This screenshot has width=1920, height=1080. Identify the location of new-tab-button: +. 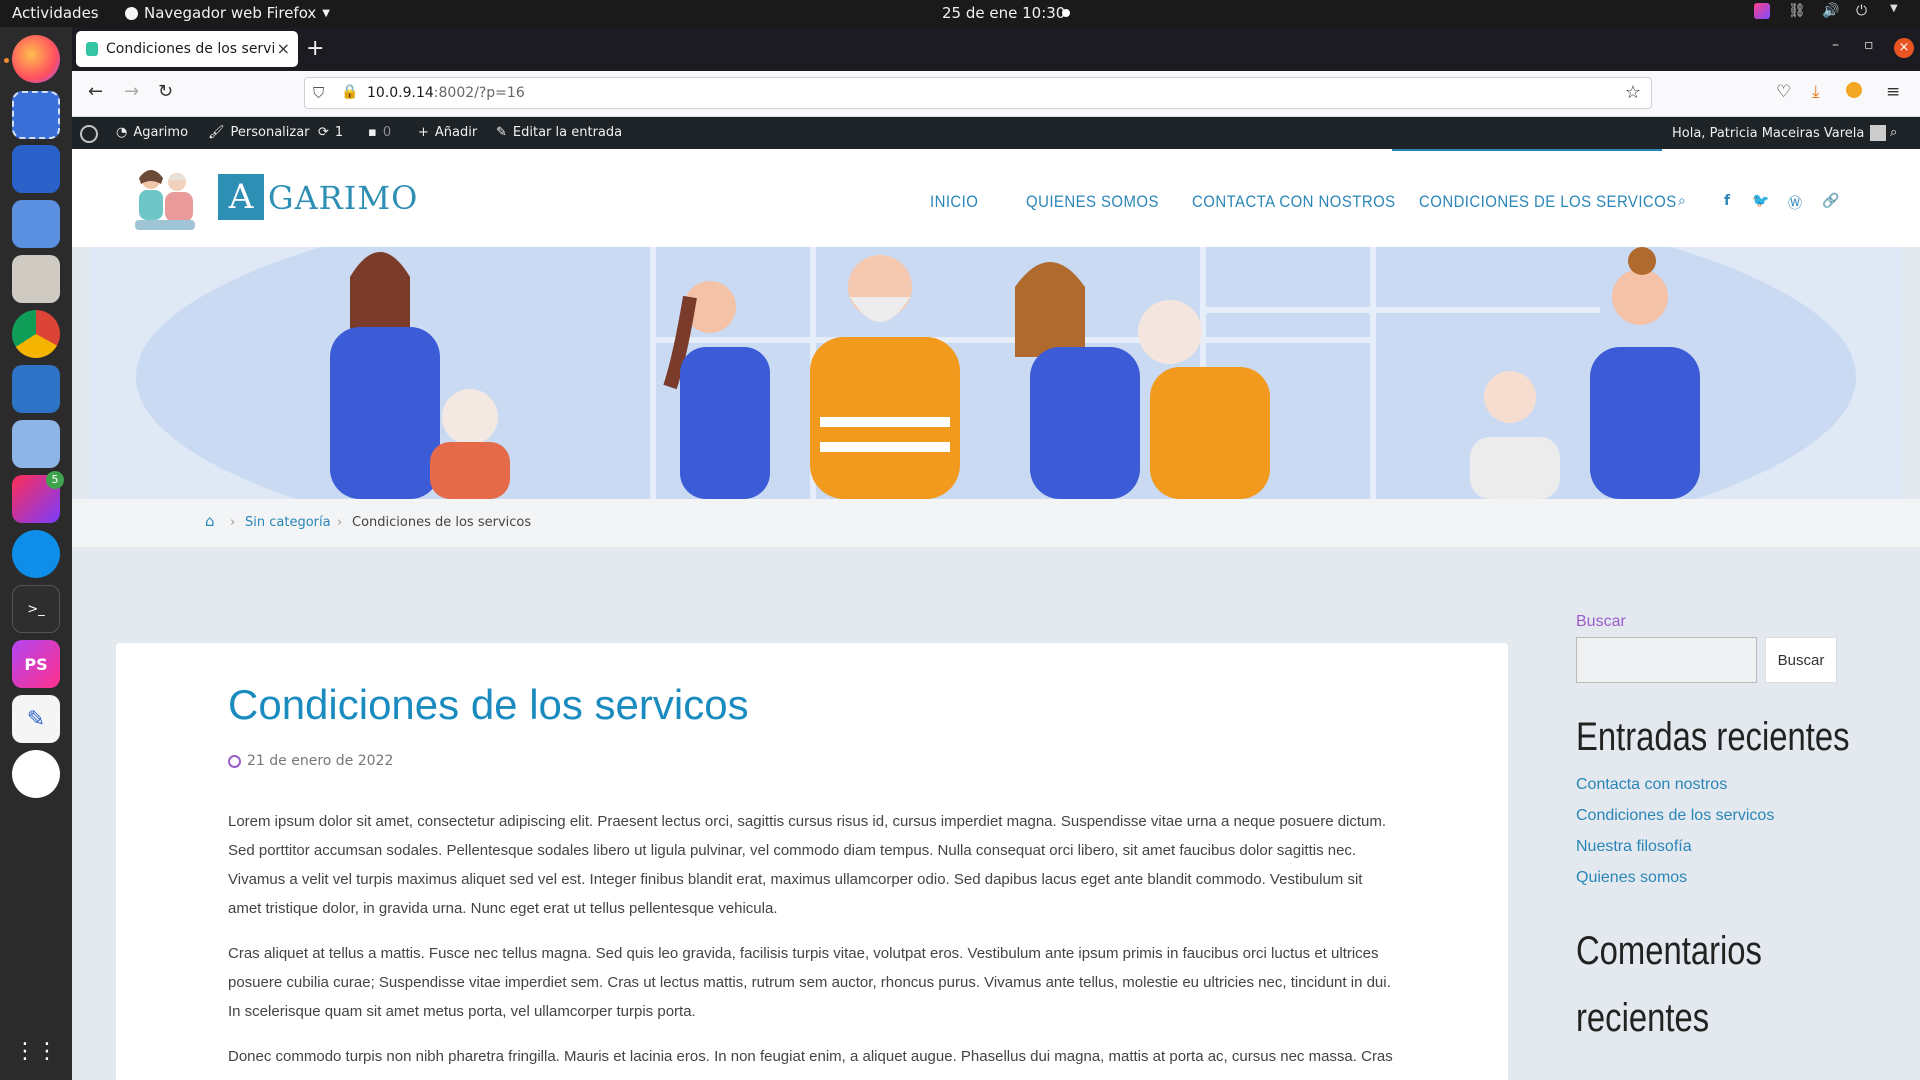
(315, 48).